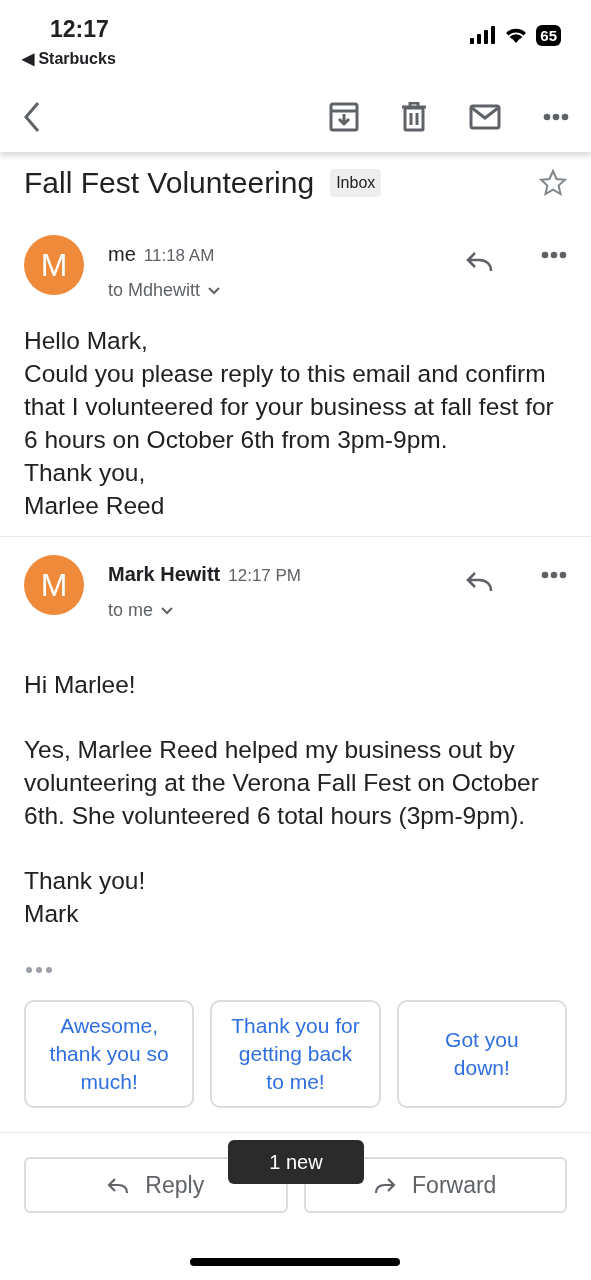 The width and height of the screenshot is (591, 1280). Describe the element at coordinates (282, 783) in the screenshot. I see `message-paragraph: Yes, Marlee Reed helped my business out by volunteering at the Verona Fall Fest on October 6th. She volunteered 6 total hours (3pm-9pm).` at that location.